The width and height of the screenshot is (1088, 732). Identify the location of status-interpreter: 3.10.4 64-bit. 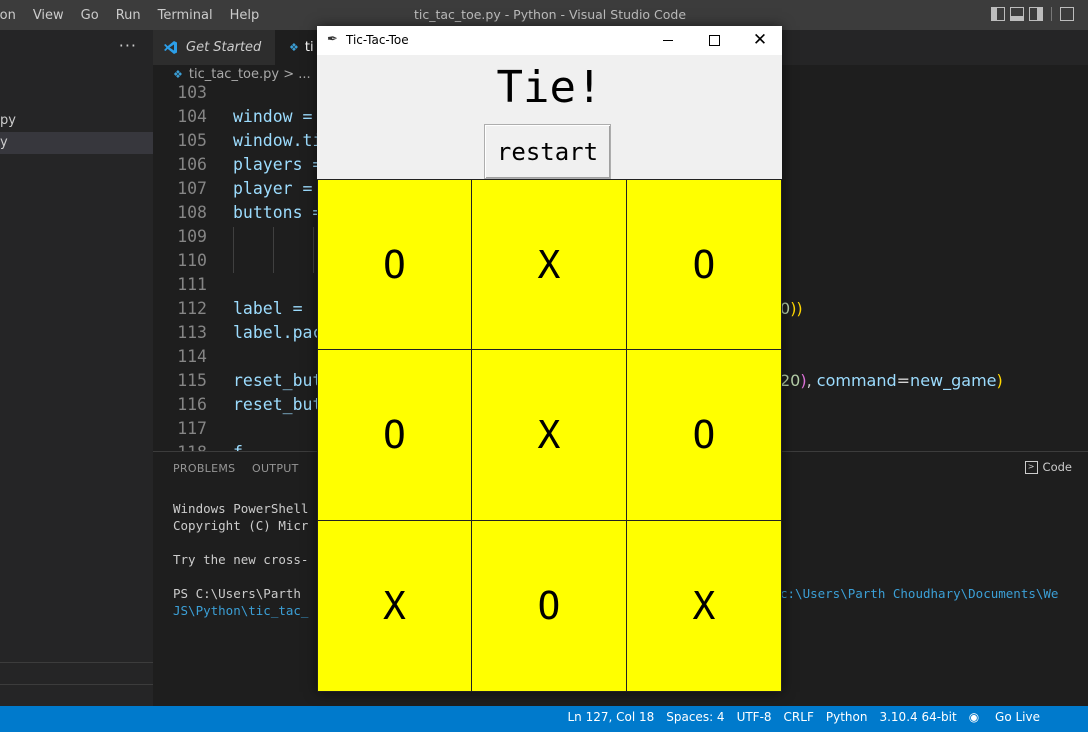
(917, 717).